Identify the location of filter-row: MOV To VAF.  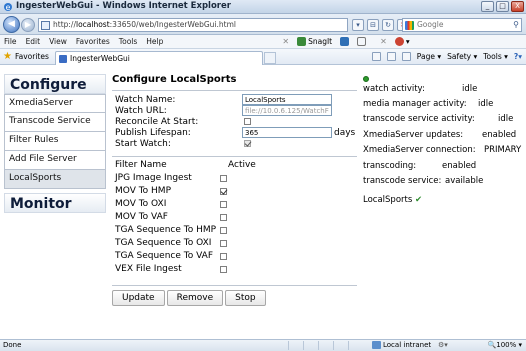
(234, 218).